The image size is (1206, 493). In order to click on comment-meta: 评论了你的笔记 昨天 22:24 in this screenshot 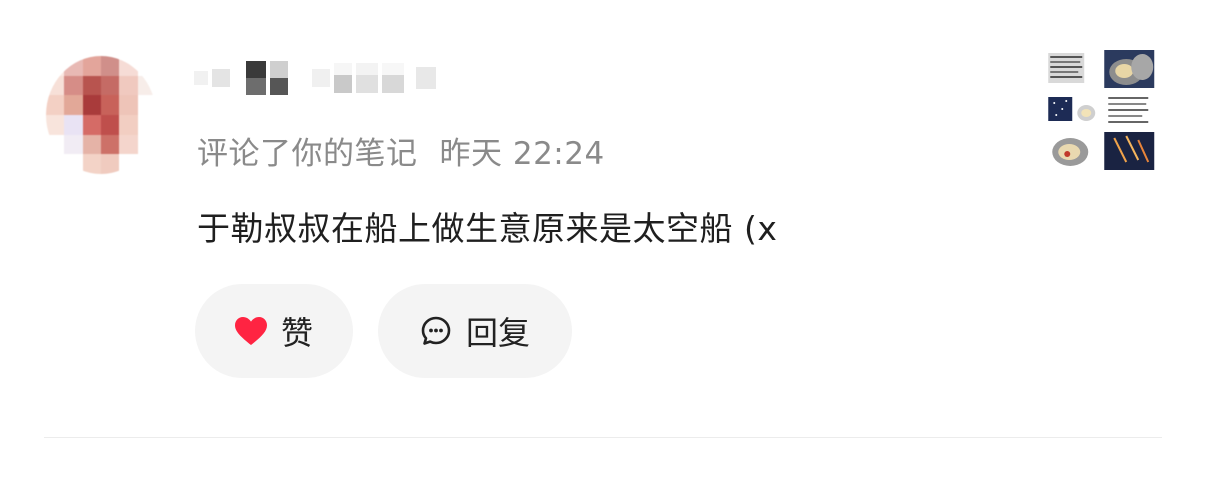, I will do `click(401, 150)`.